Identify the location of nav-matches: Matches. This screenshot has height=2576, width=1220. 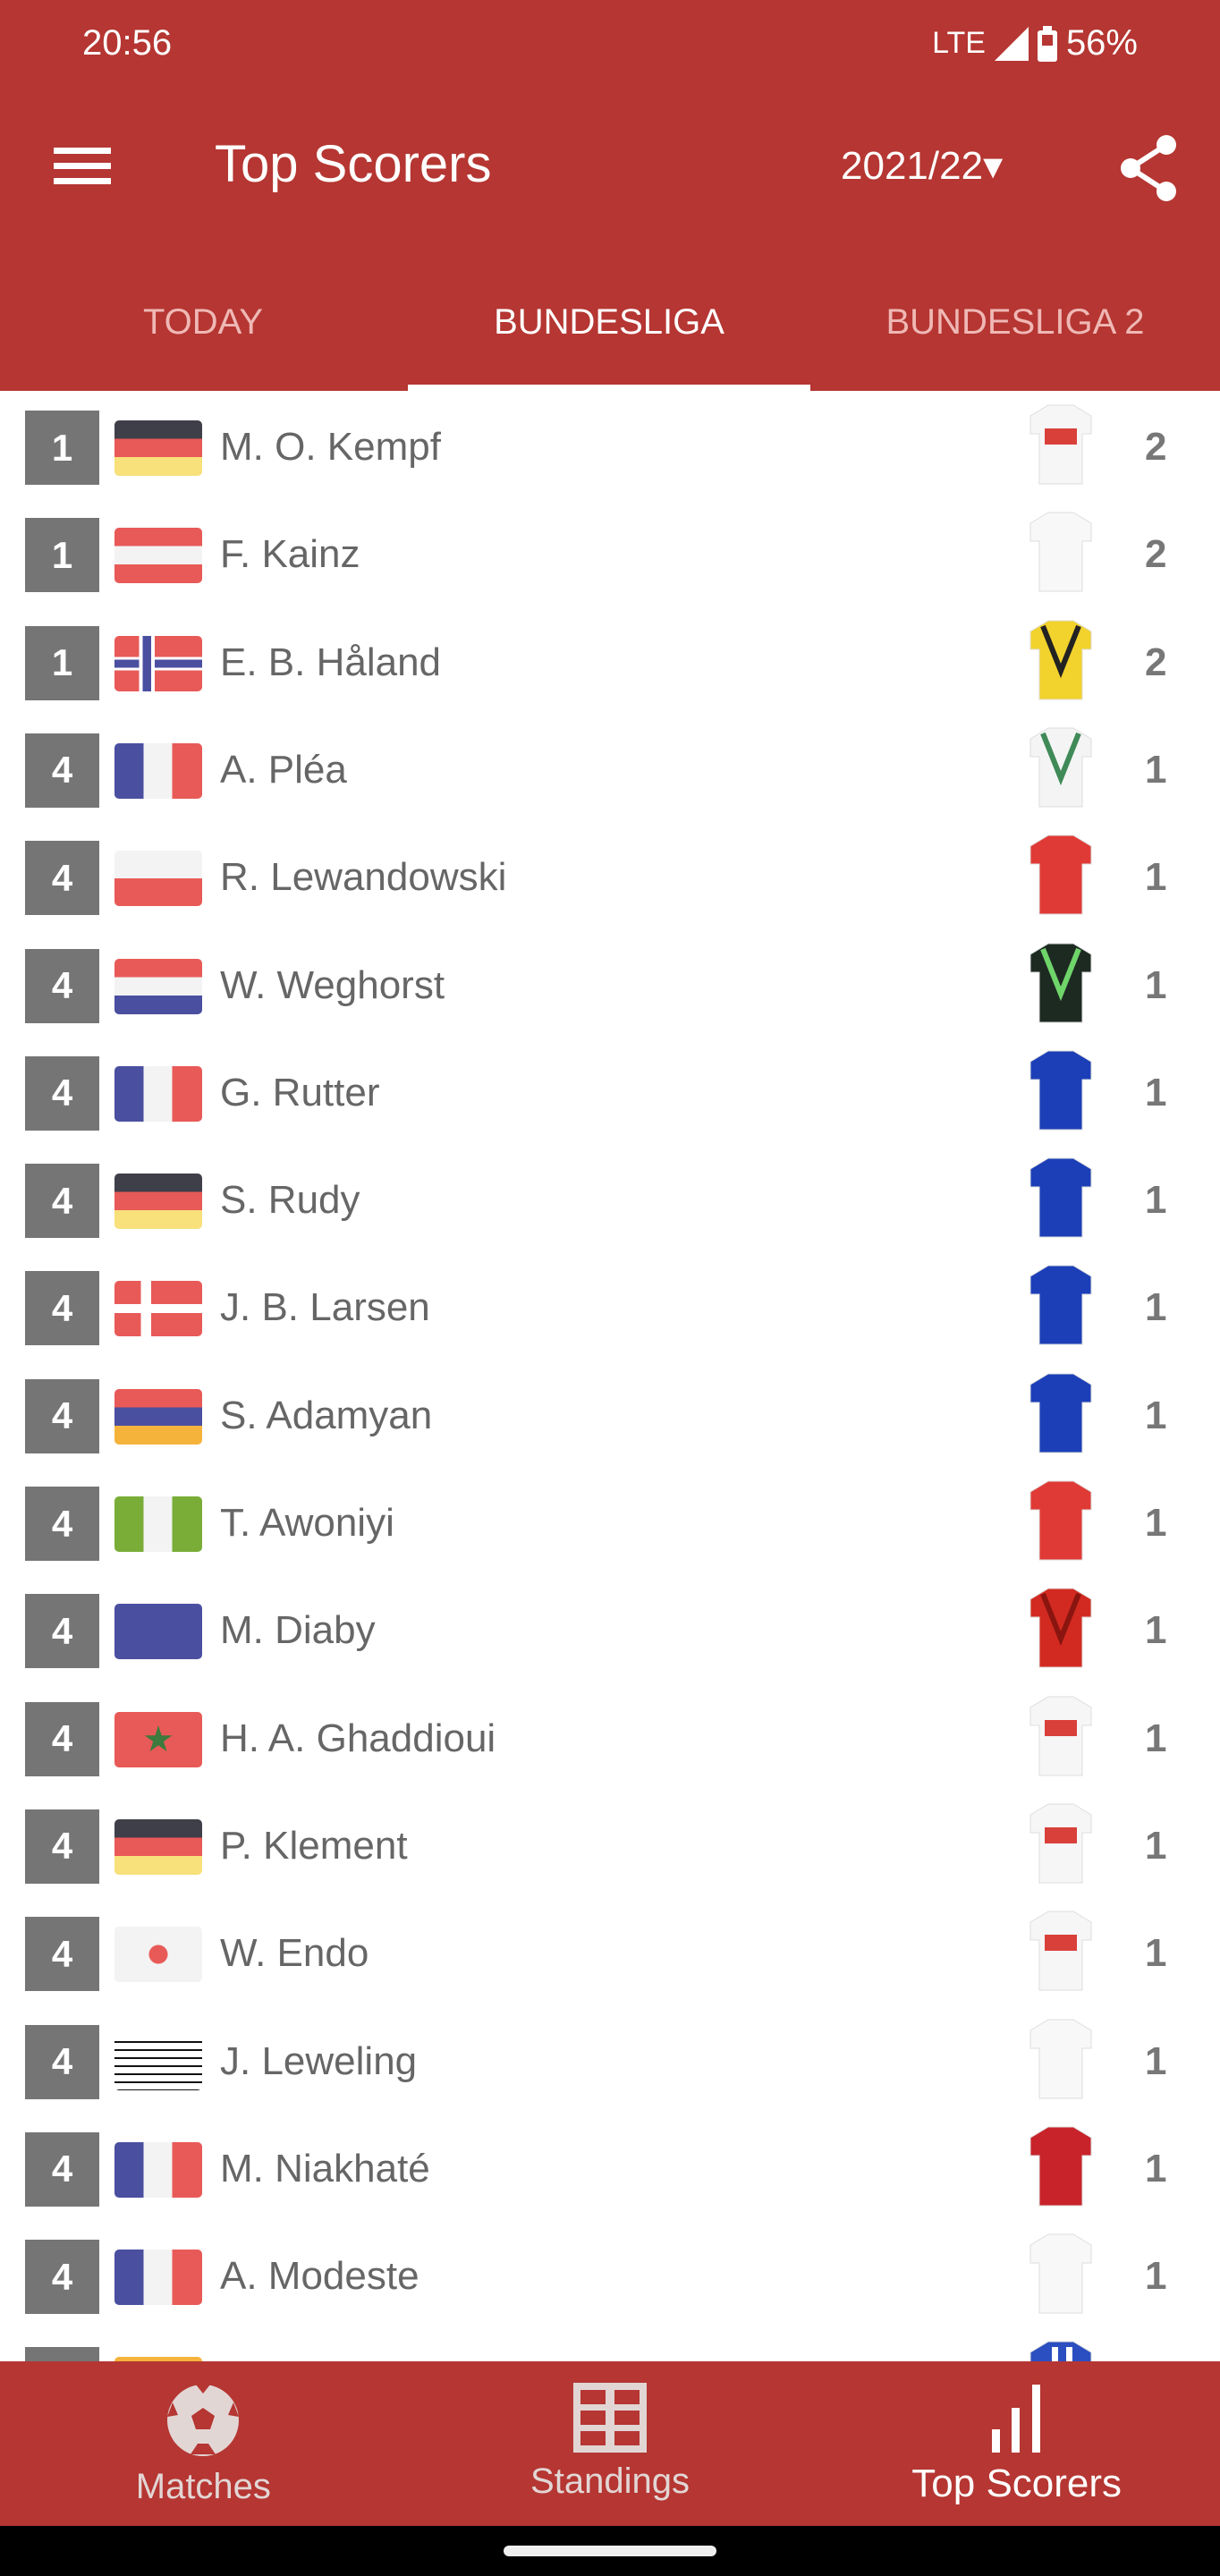
(203, 2443).